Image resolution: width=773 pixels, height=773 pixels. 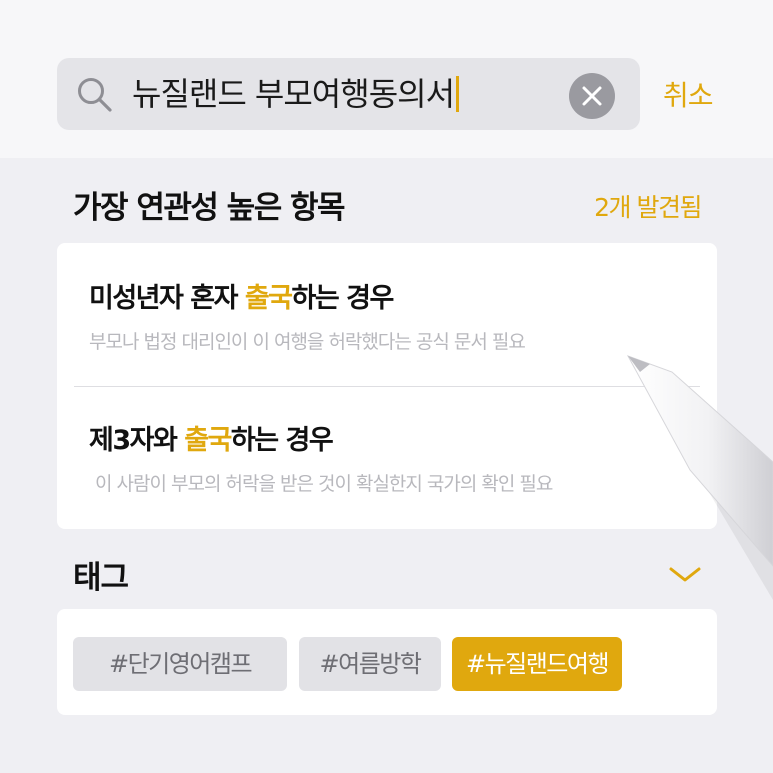 What do you see at coordinates (688, 94) in the screenshot?
I see `cancel-button: 취소` at bounding box center [688, 94].